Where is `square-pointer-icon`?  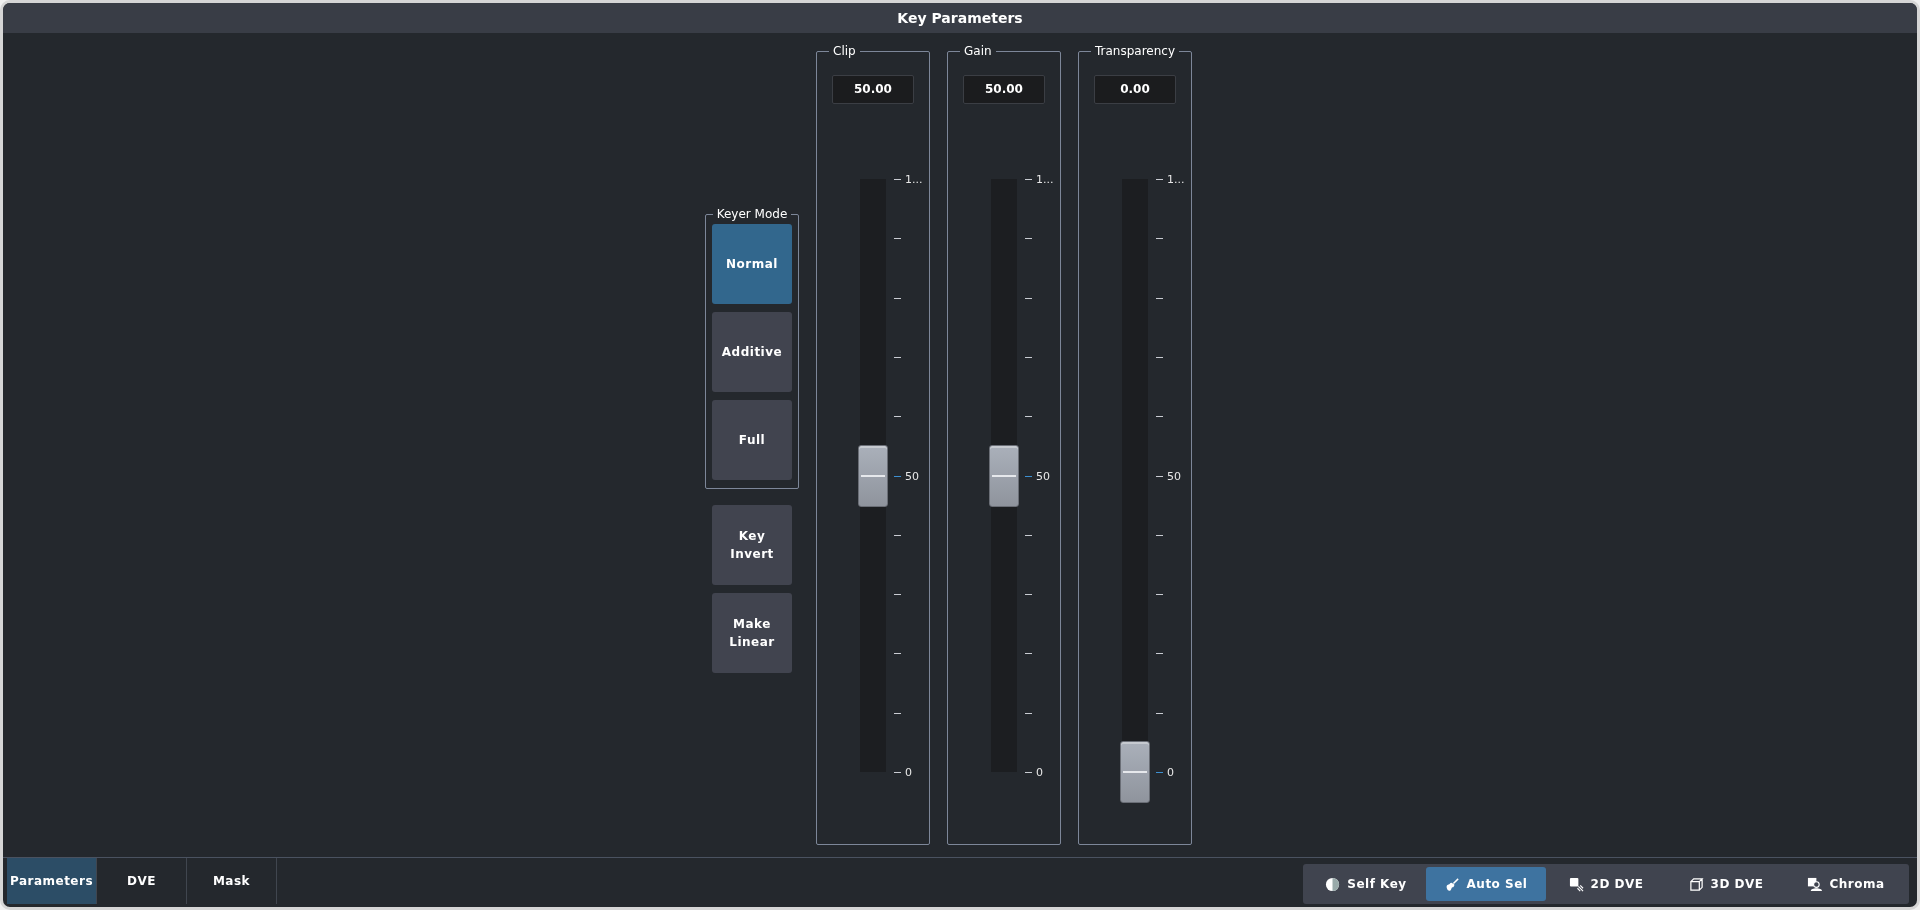
square-pointer-icon is located at coordinates (1576, 884).